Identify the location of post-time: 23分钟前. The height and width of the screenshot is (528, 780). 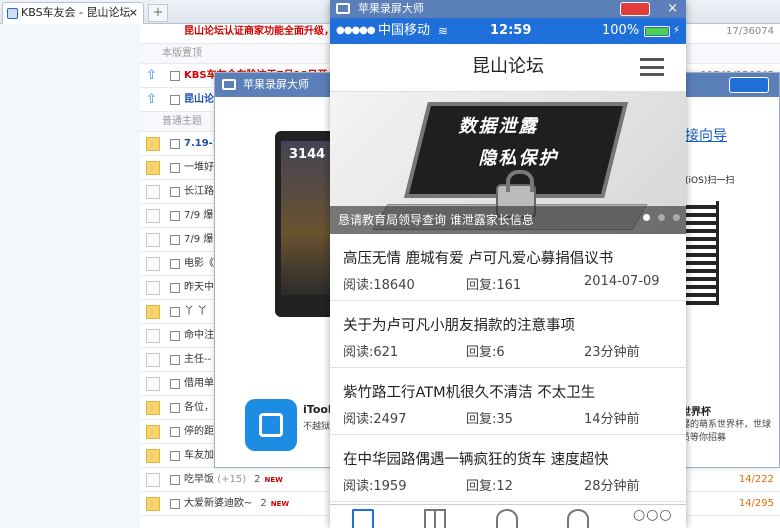
(612, 352).